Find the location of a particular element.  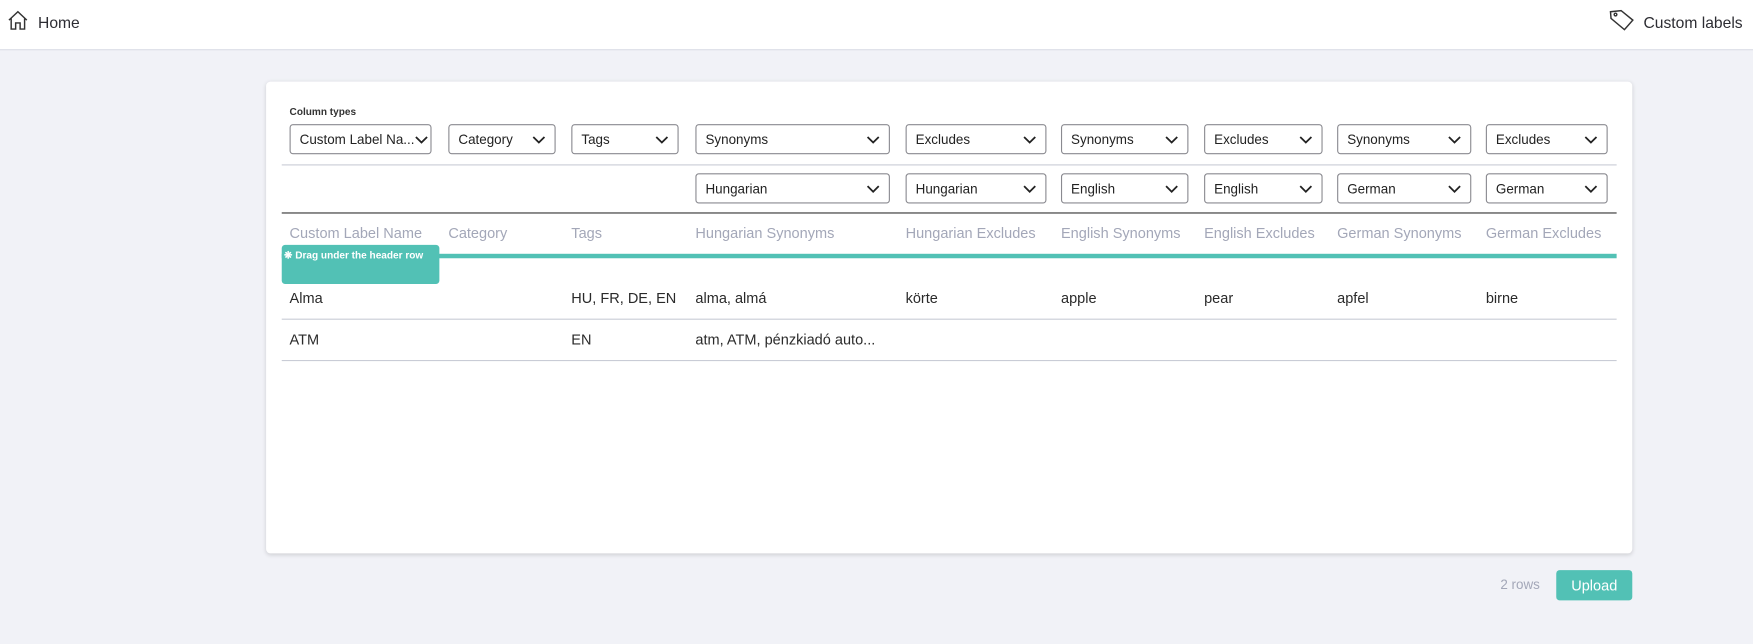

drop-line is located at coordinates (949, 256).